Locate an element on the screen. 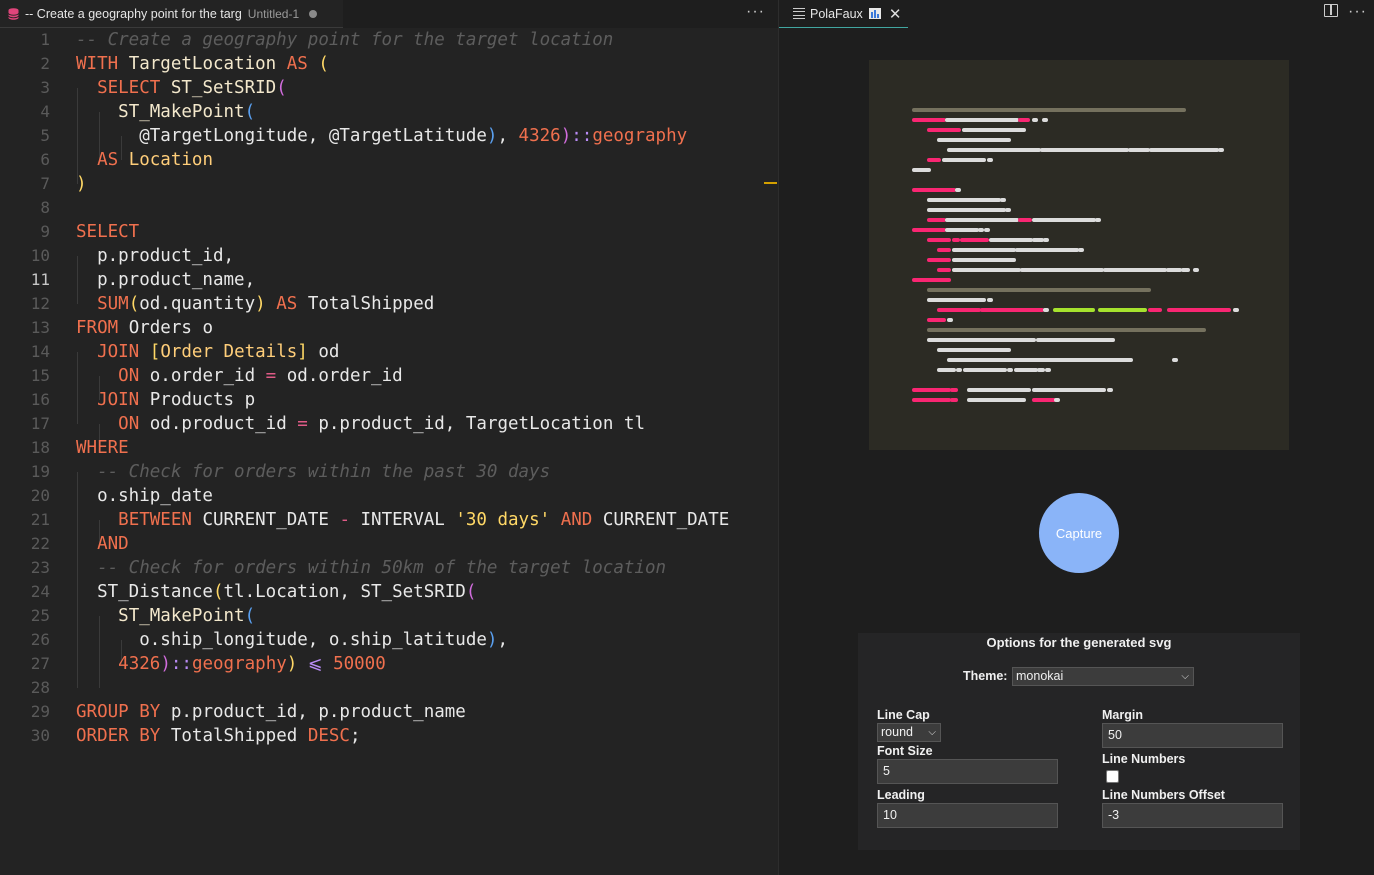 The height and width of the screenshot is (875, 1374). line-number: 17 is located at coordinates (40, 423).